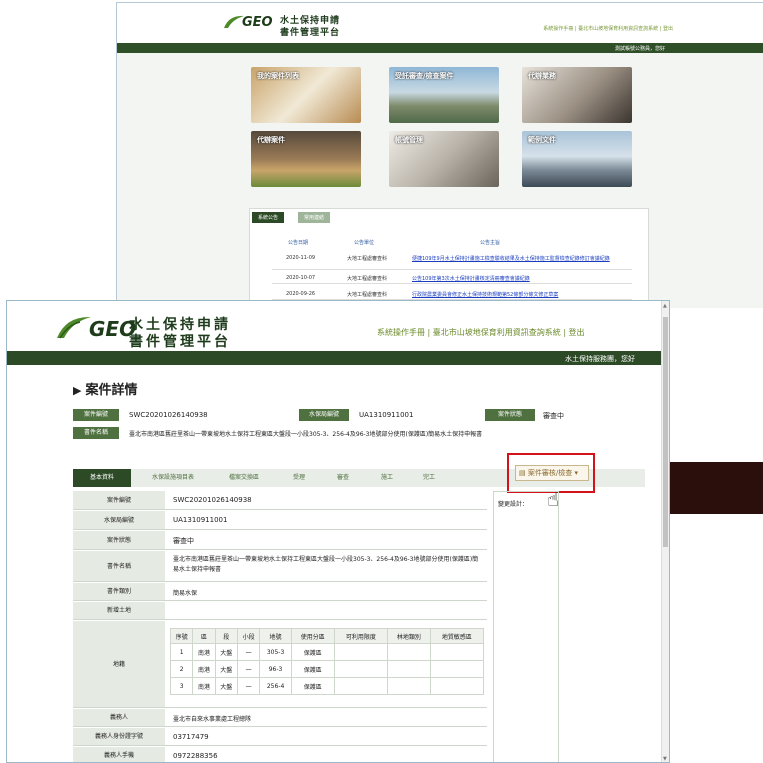 The width and height of the screenshot is (763, 763). Describe the element at coordinates (577, 95) in the screenshot. I see `tile-agency: 代辦業務` at that location.